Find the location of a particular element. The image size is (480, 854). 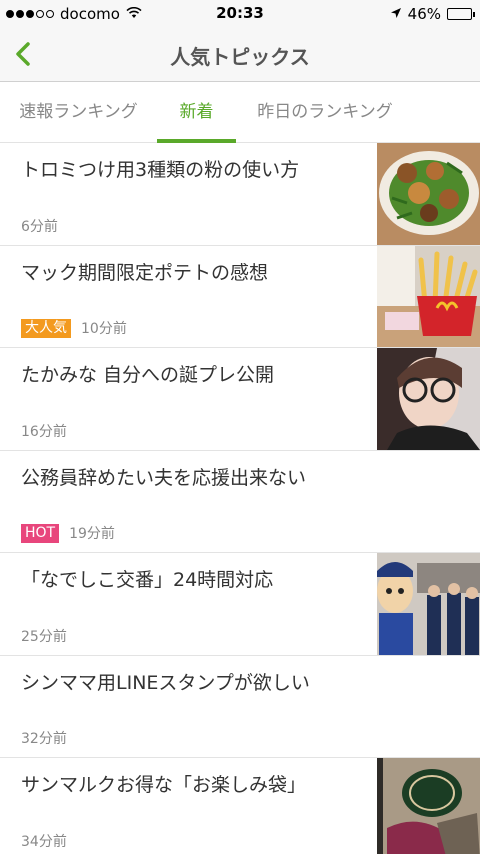

tab-bar: 速報ランキング 新着 昨日のランキング is located at coordinates (240, 113).